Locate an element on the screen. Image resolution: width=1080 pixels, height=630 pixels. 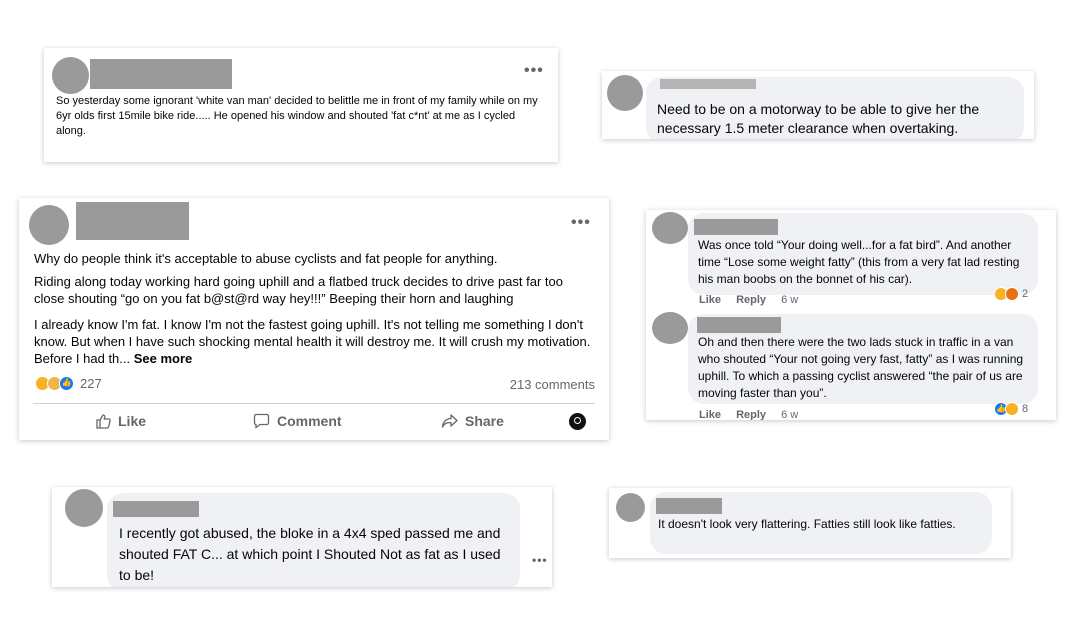
comment-reactions-1: 2 is located at coordinates (1011, 294).